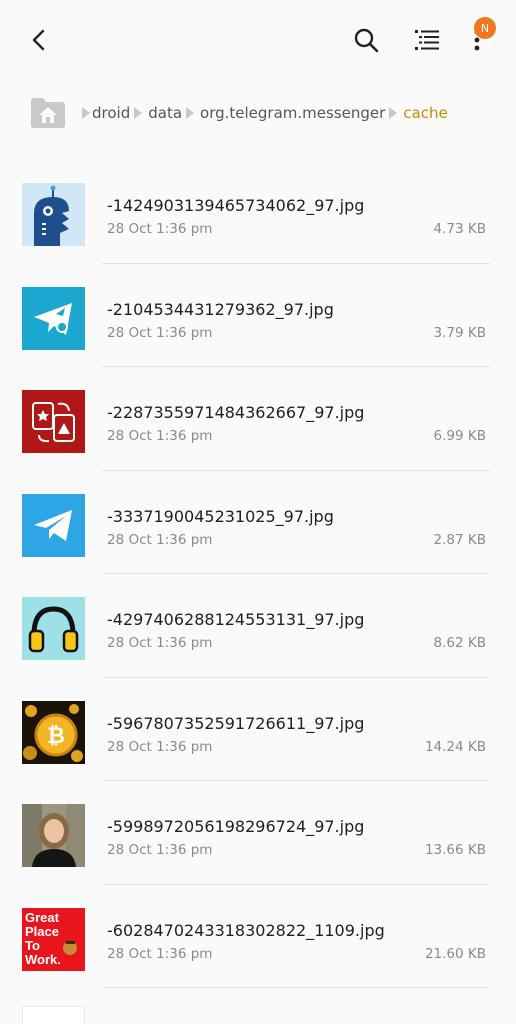 The height and width of the screenshot is (1024, 516). Describe the element at coordinates (459, 436) in the screenshot. I see `file-size: 6.99 KB` at that location.